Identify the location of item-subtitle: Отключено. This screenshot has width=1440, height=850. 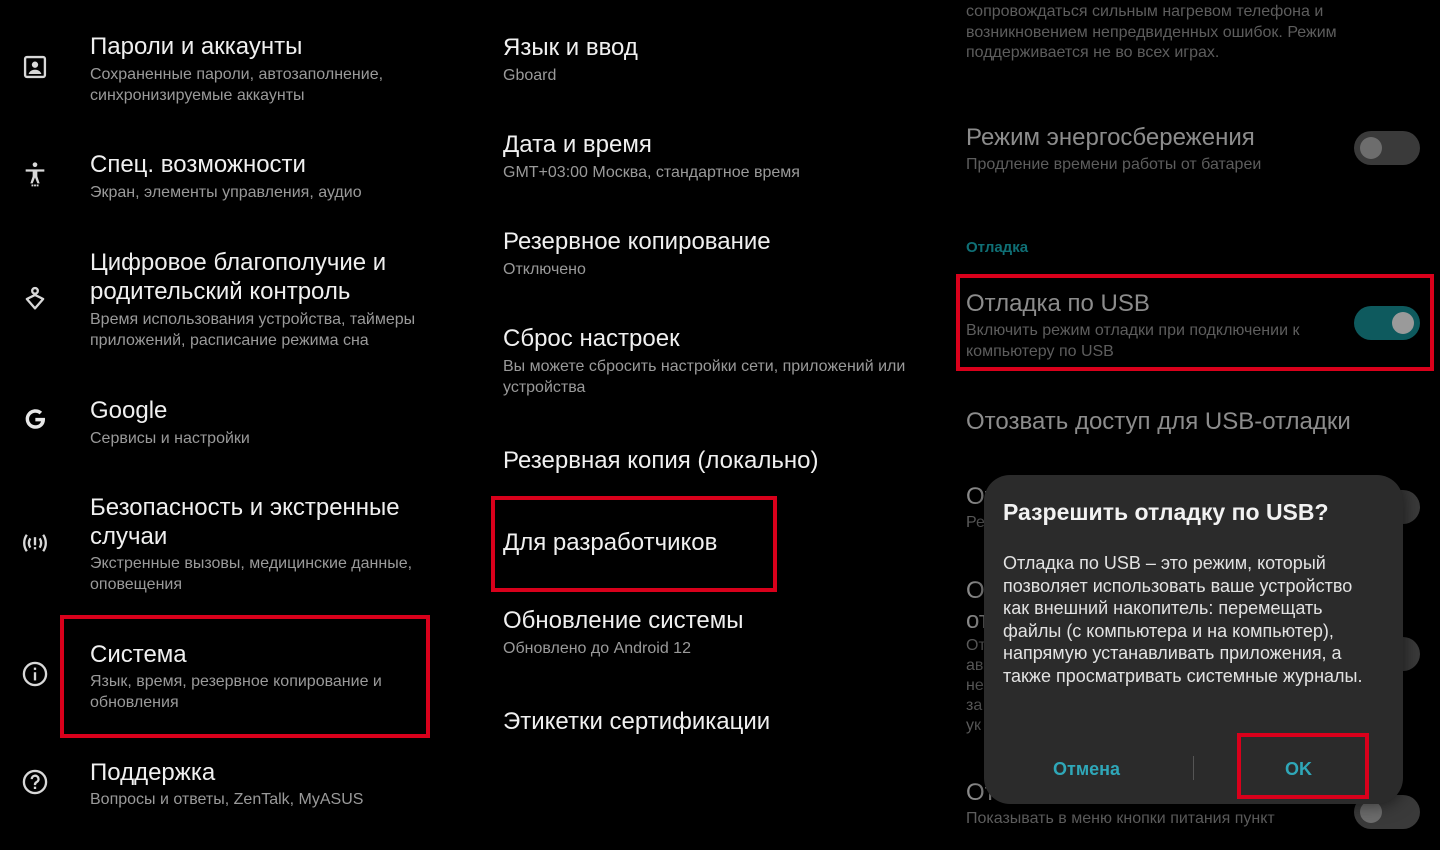
(544, 269).